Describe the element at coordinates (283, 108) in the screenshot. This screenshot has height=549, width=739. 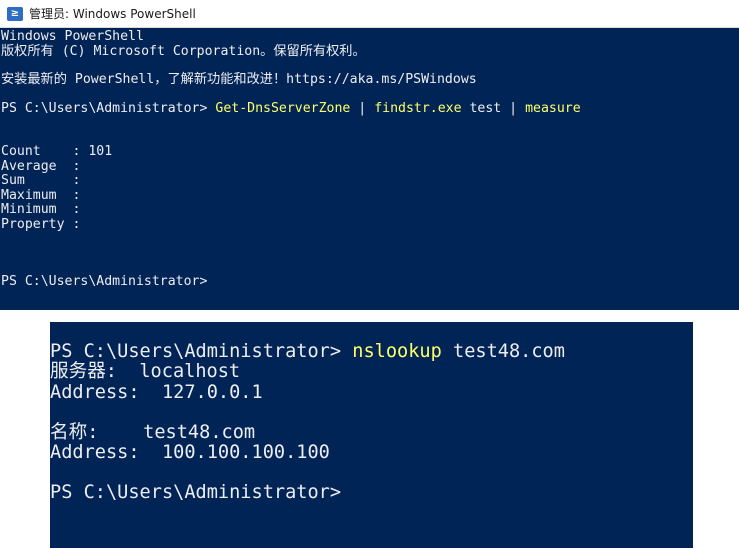
I see `command-cmdlet: Get-DnsServerZone` at that location.